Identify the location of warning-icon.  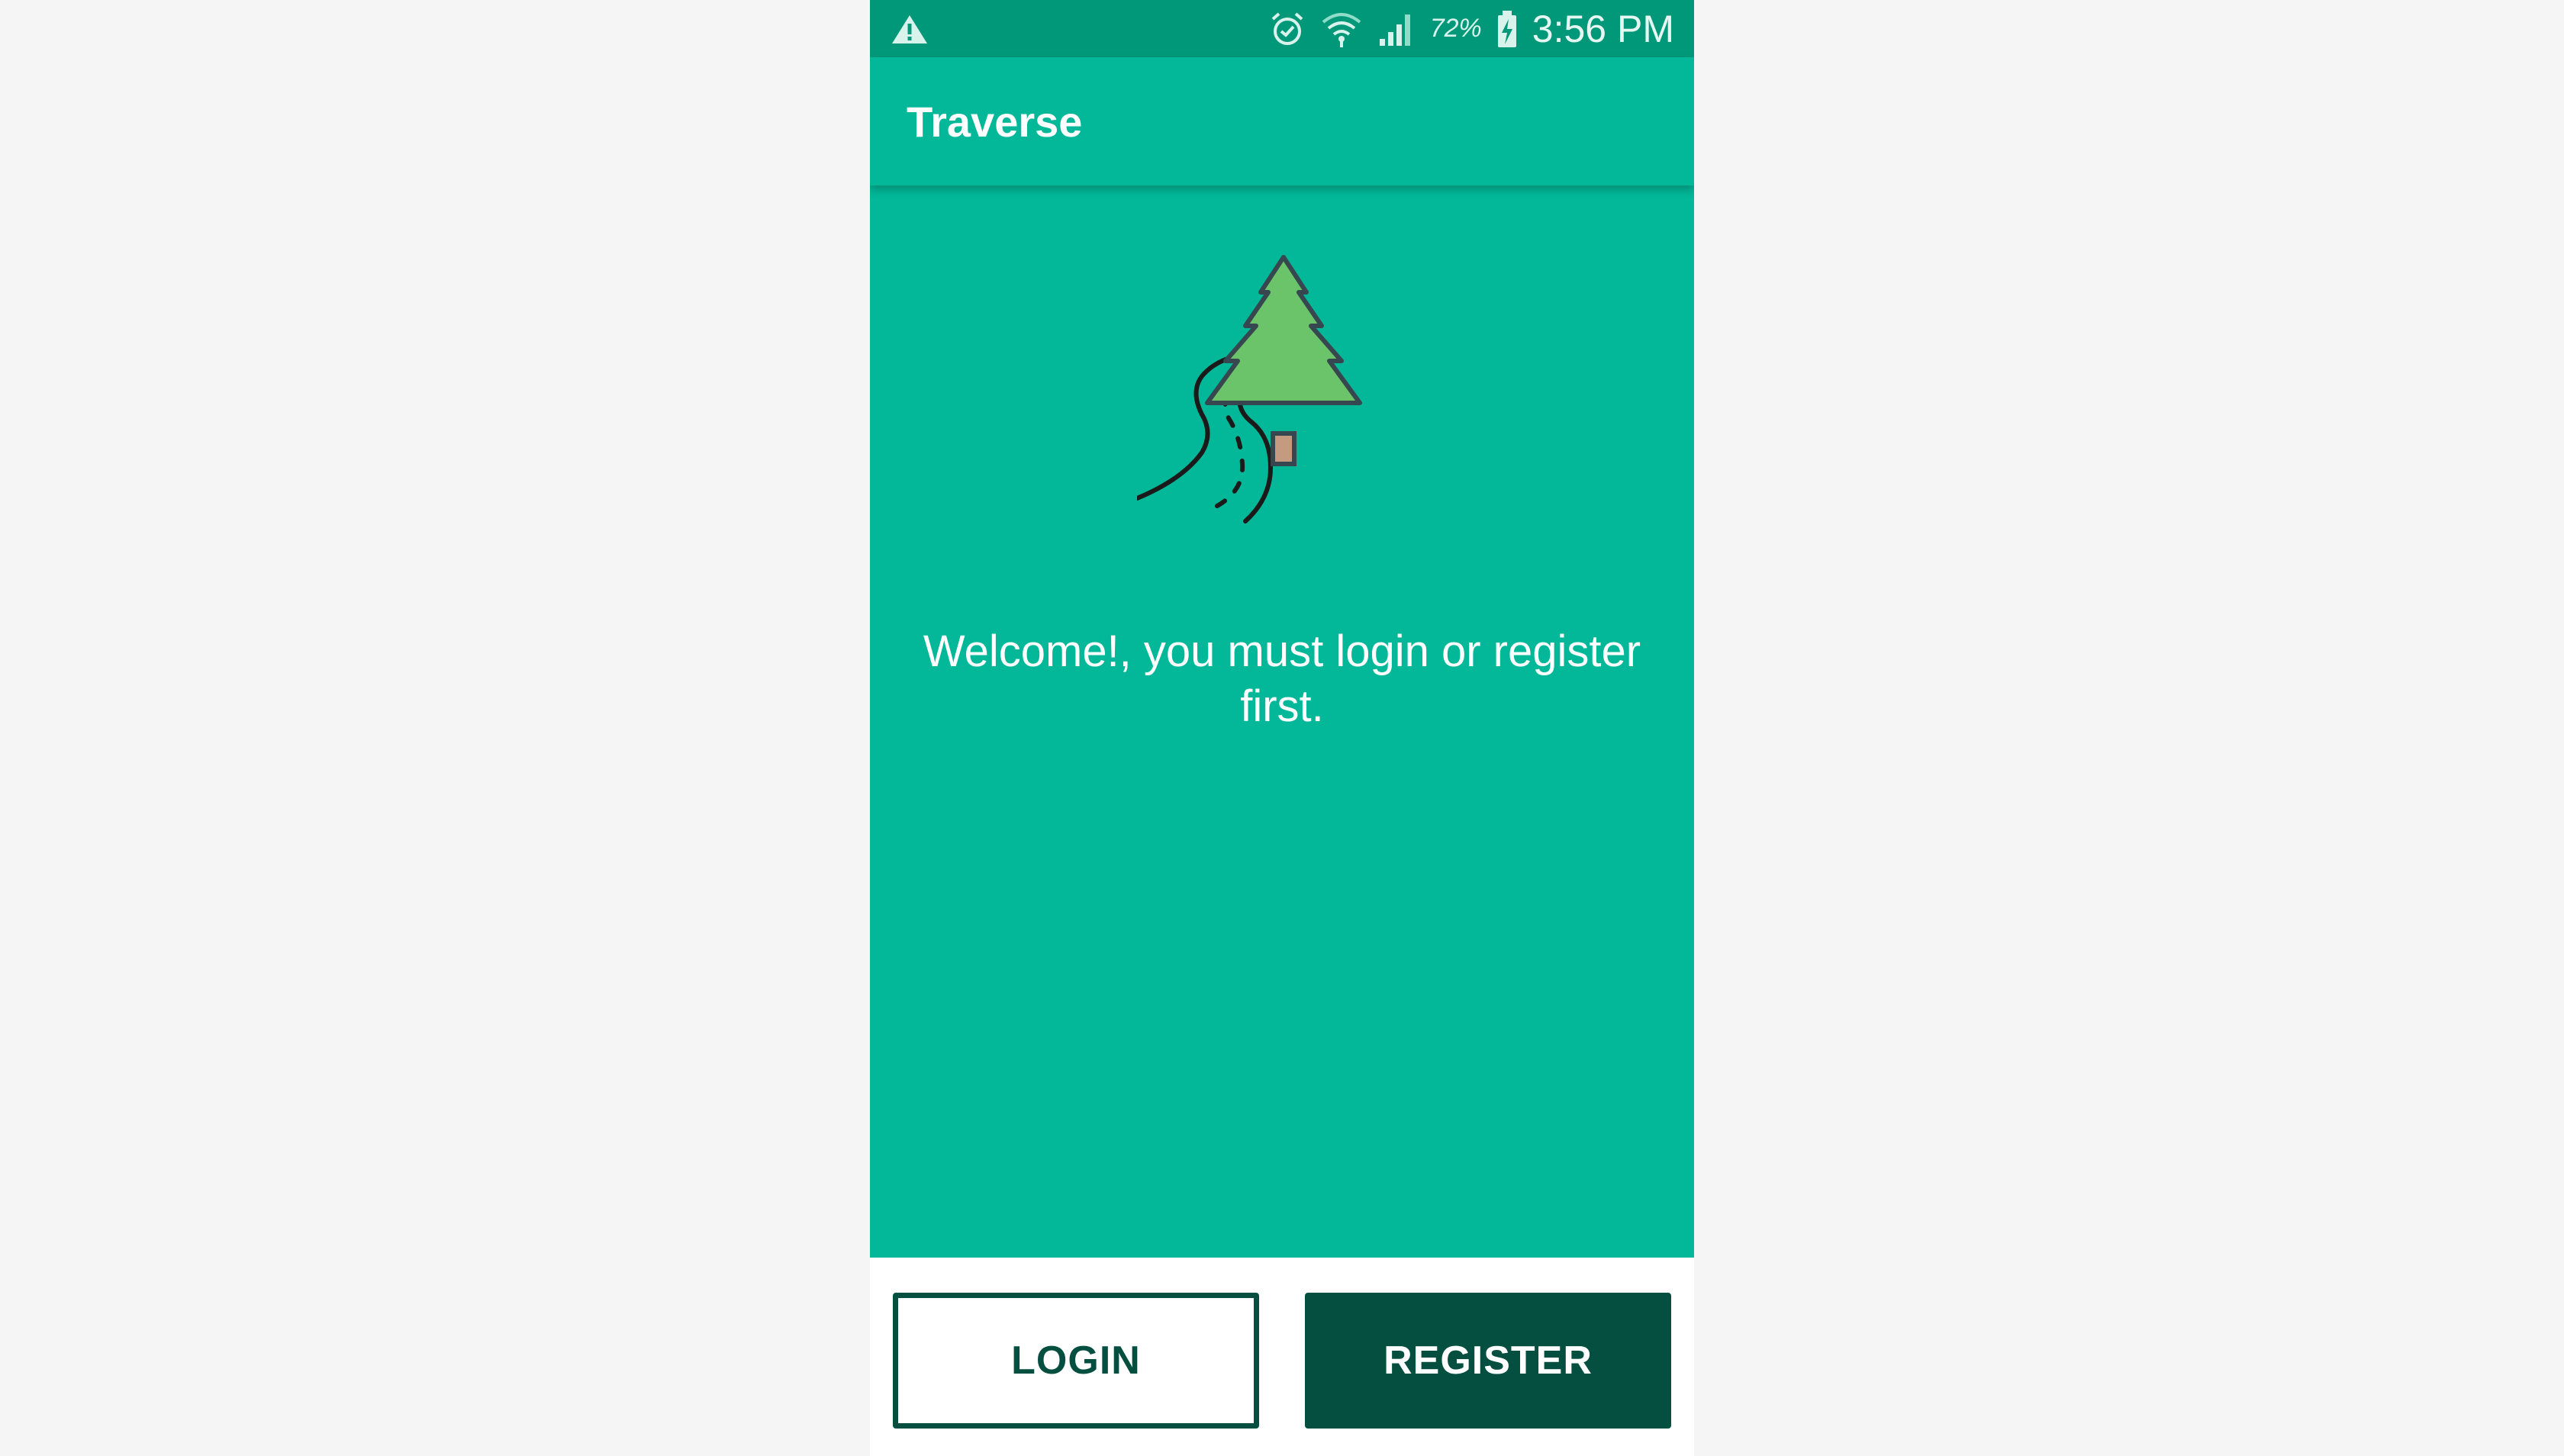
(909, 29).